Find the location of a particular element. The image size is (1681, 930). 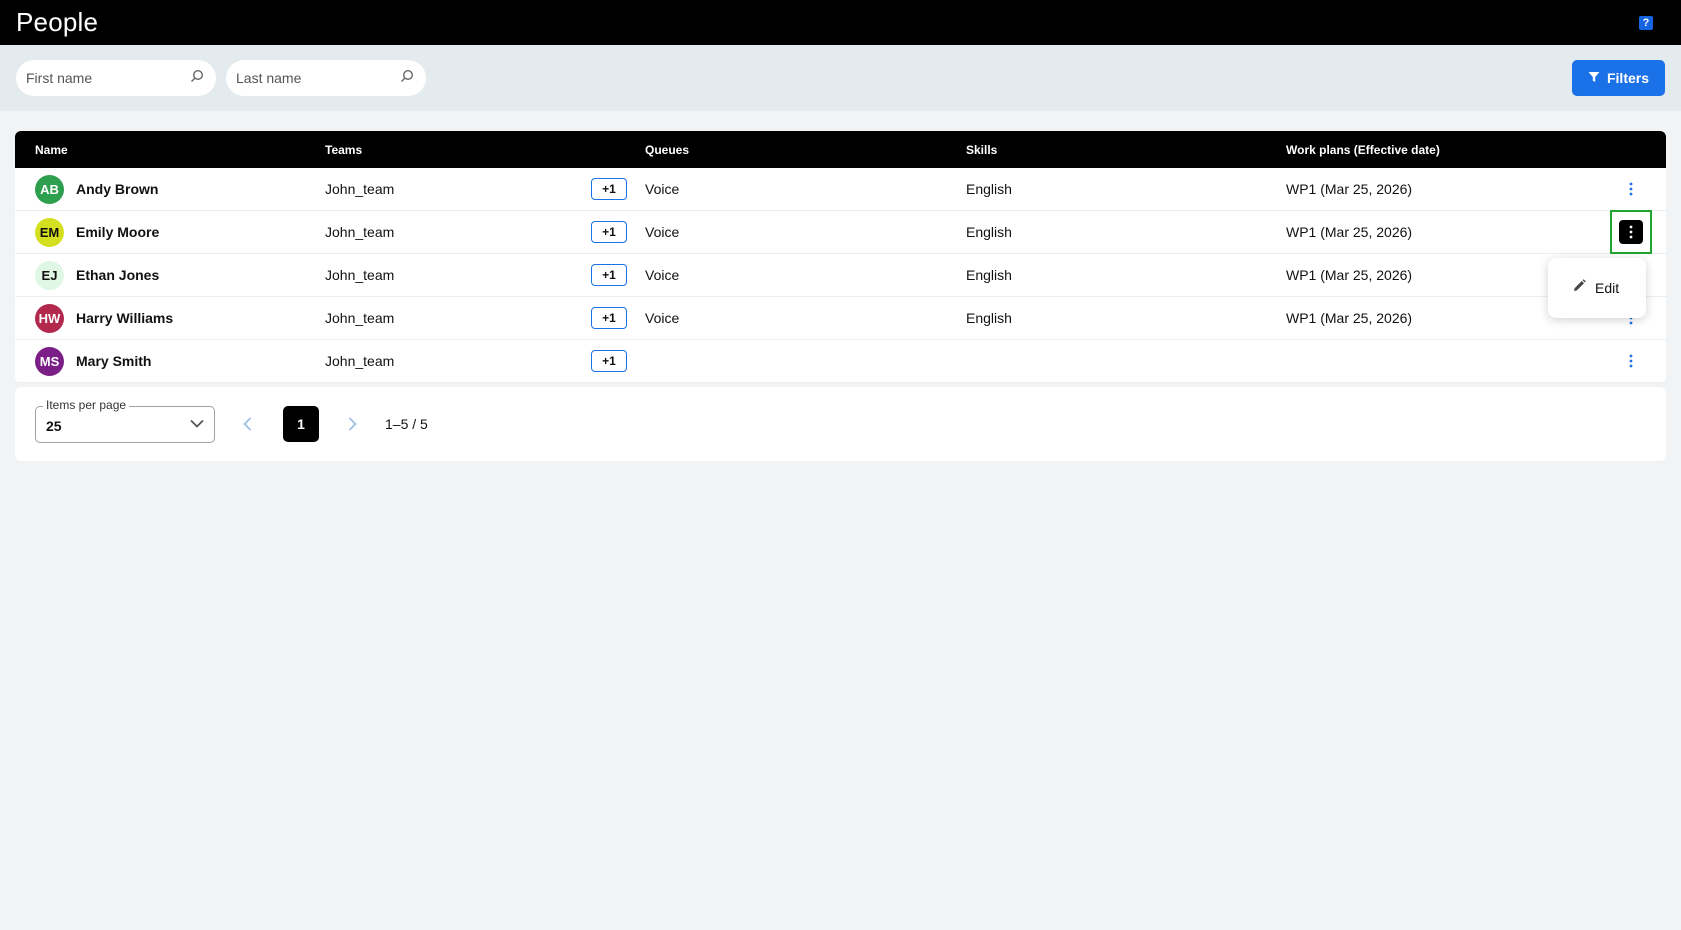

person-name: Emily Moore is located at coordinates (117, 232).